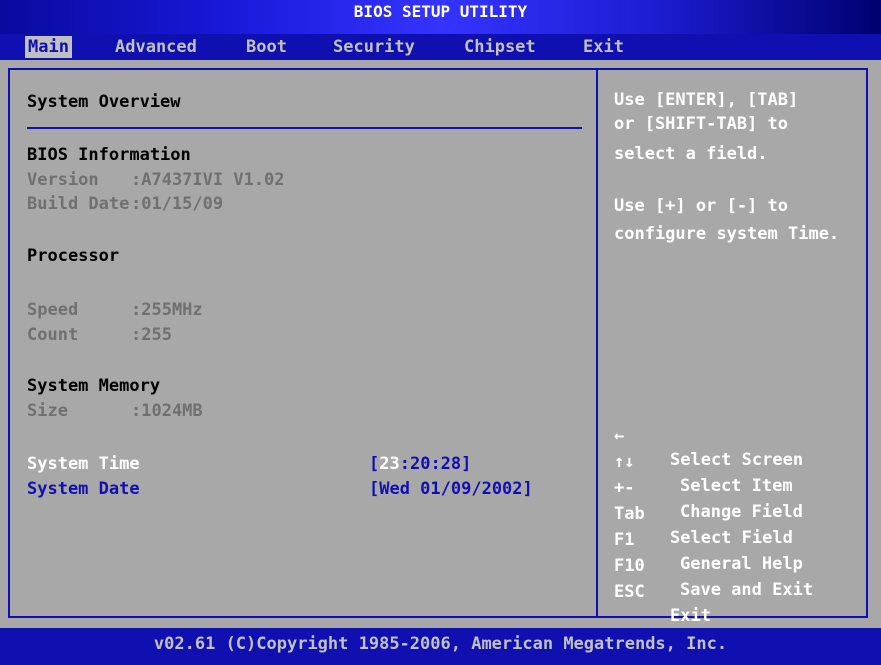  What do you see at coordinates (151, 335) in the screenshot?
I see `count-value: :255` at bounding box center [151, 335].